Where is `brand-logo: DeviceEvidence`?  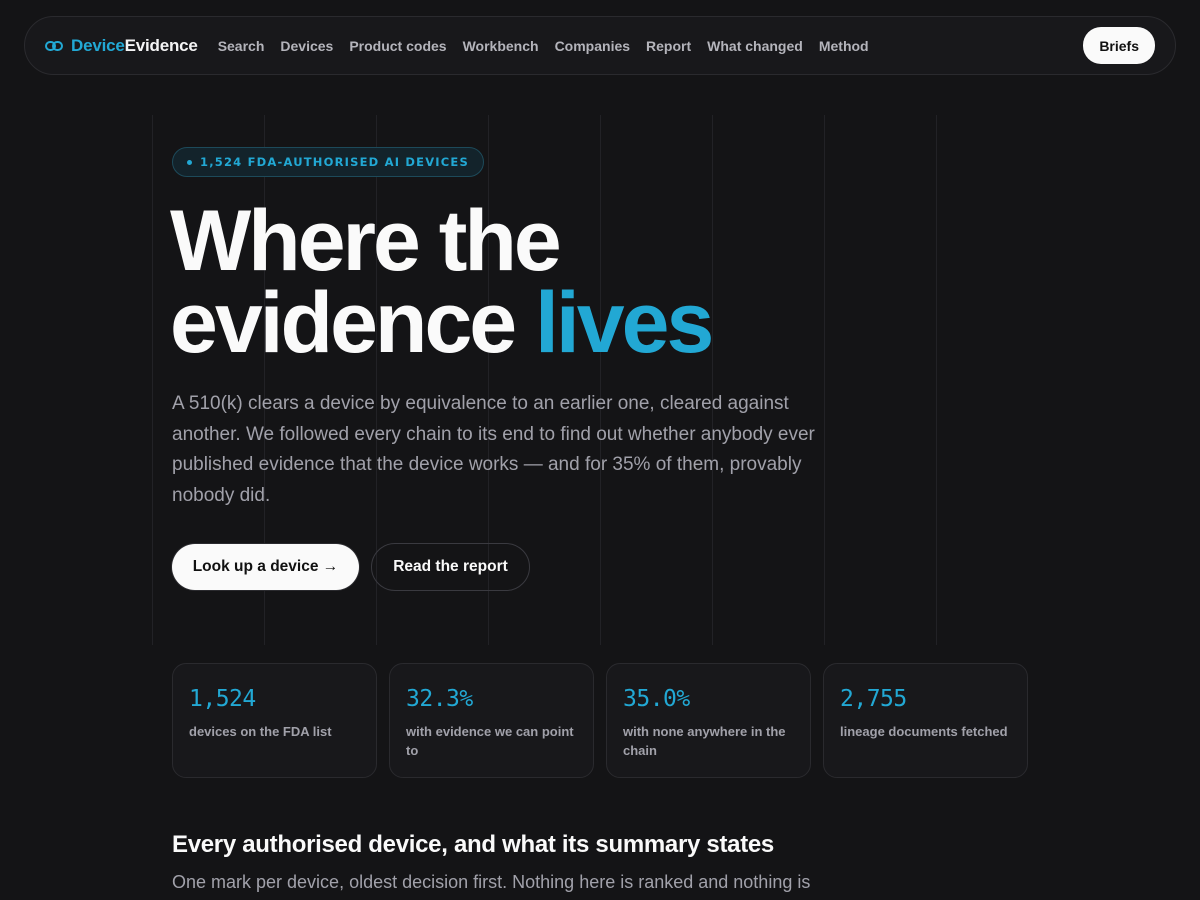 brand-logo: DeviceEvidence is located at coordinates (121, 46).